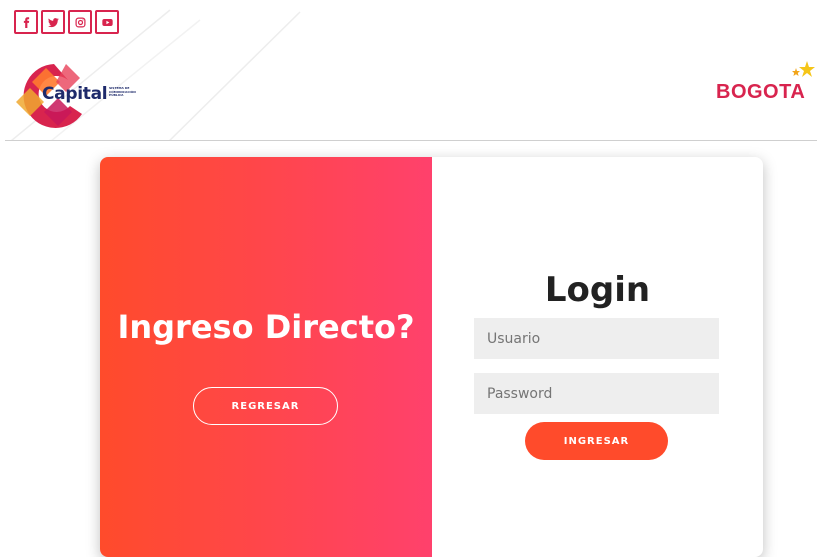 Image resolution: width=817 pixels, height=557 pixels. What do you see at coordinates (75, 94) in the screenshot?
I see `capital-logo-wordmark: Capital` at bounding box center [75, 94].